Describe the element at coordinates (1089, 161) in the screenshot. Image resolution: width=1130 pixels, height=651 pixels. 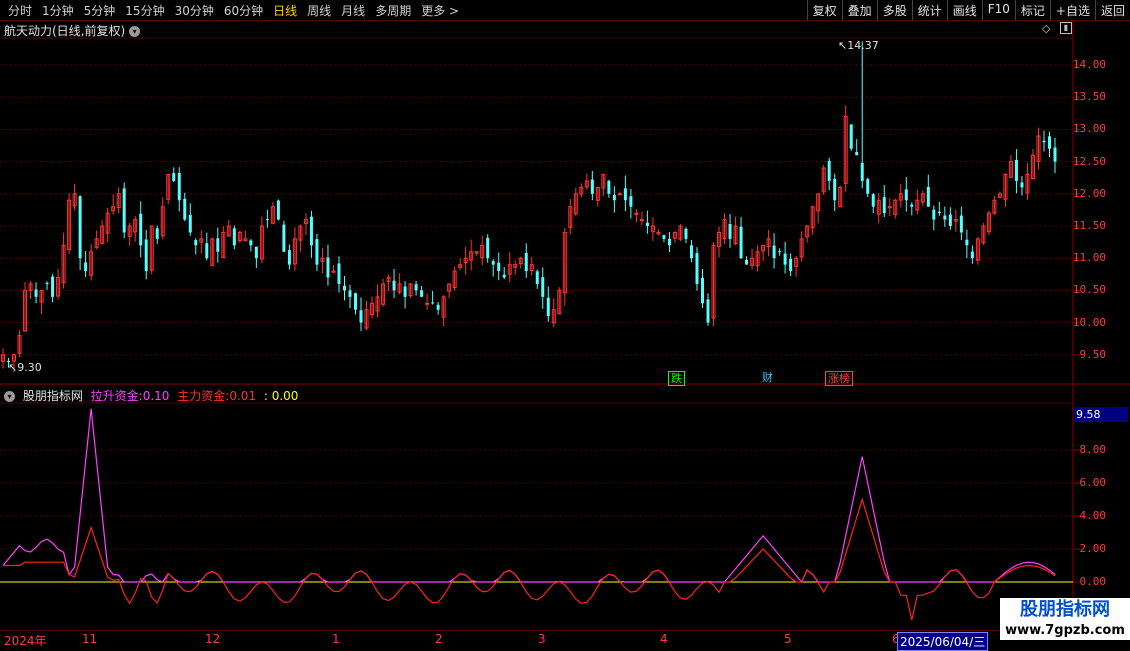
I see `price-tick-label: 12.50` at that location.